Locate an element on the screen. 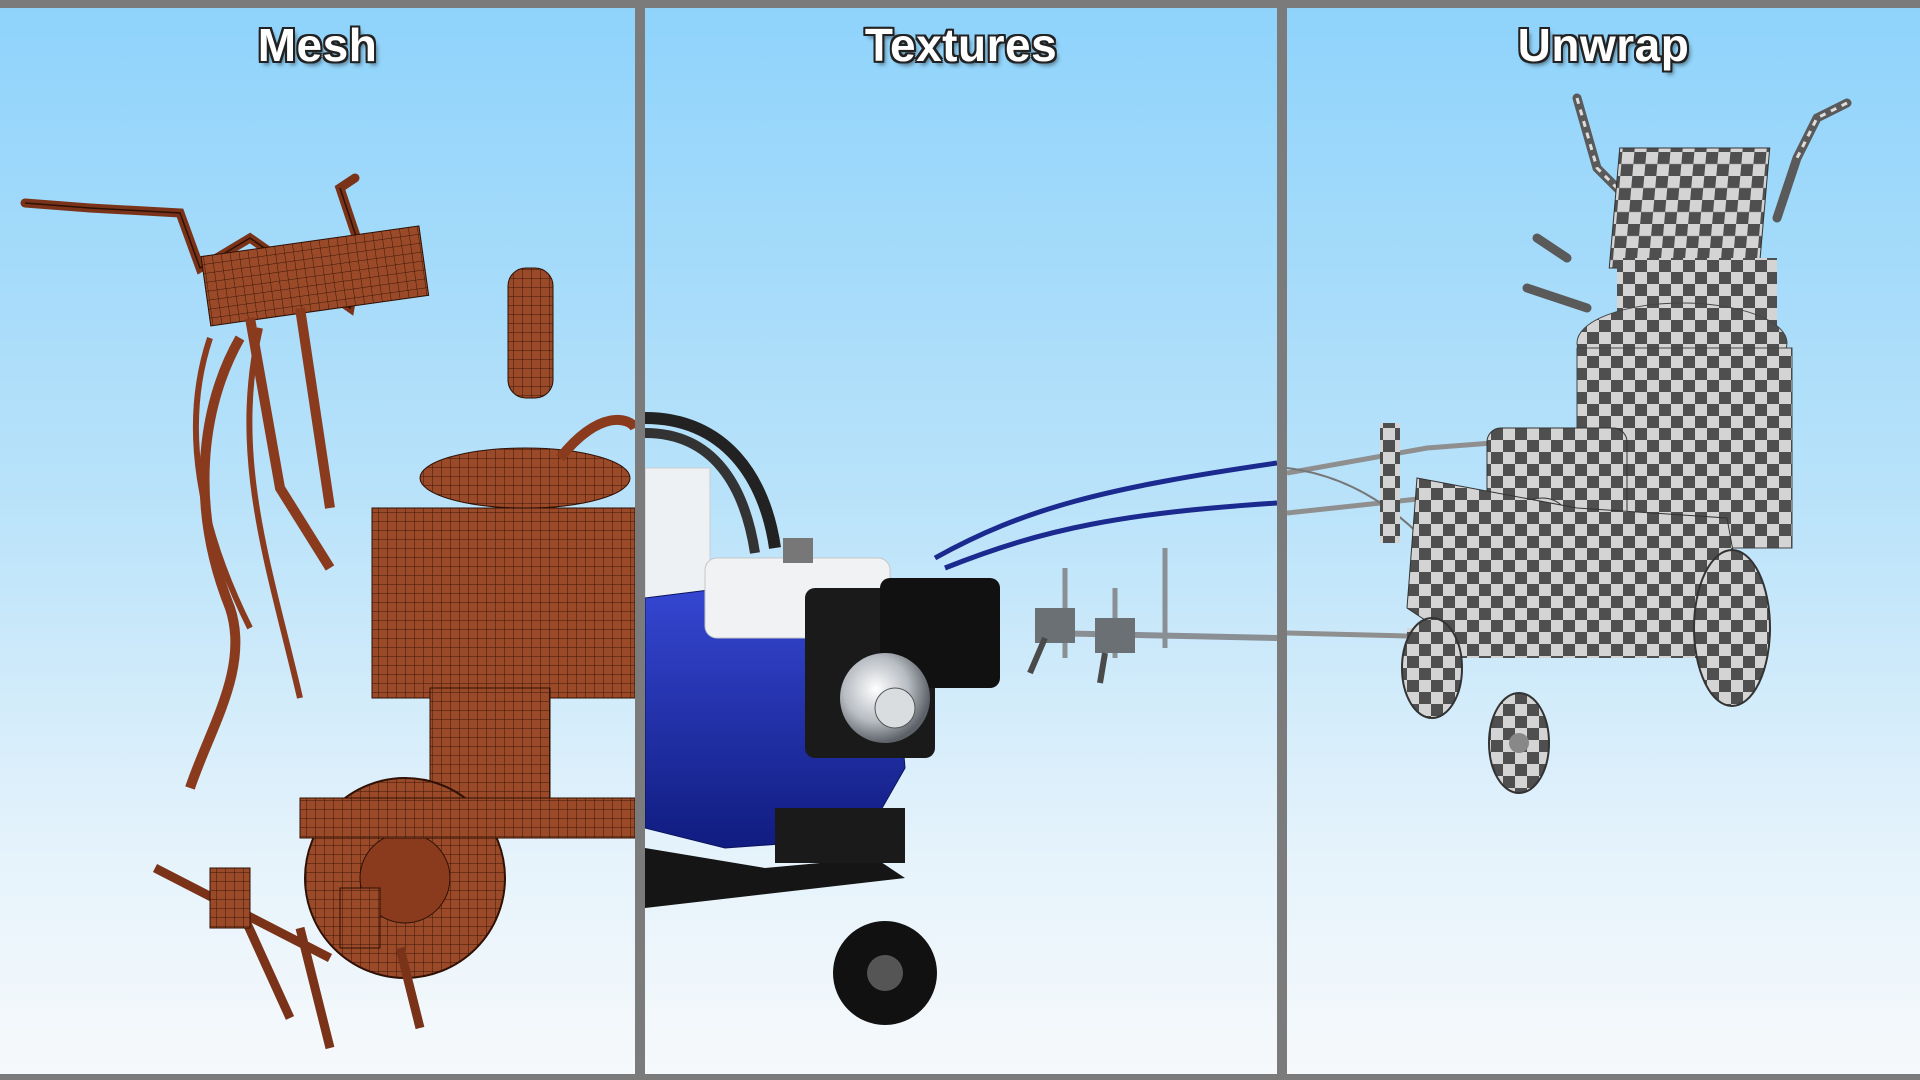  panel-title: Textures is located at coordinates (961, 45).